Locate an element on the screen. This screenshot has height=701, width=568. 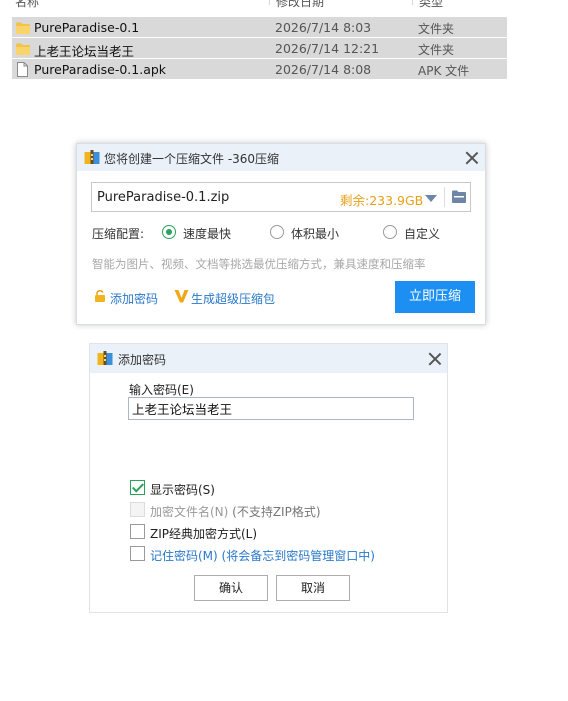
show-password-checkbox is located at coordinates (137, 487).